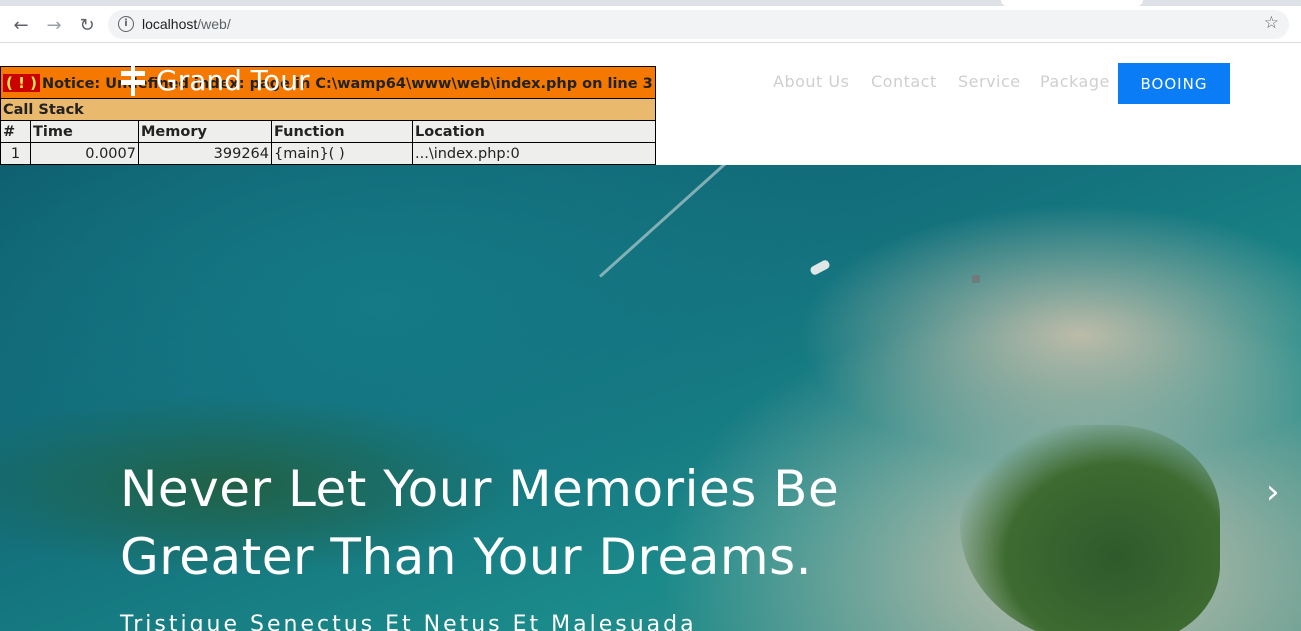  Describe the element at coordinates (342, 131) in the screenshot. I see `column-header: Function` at that location.